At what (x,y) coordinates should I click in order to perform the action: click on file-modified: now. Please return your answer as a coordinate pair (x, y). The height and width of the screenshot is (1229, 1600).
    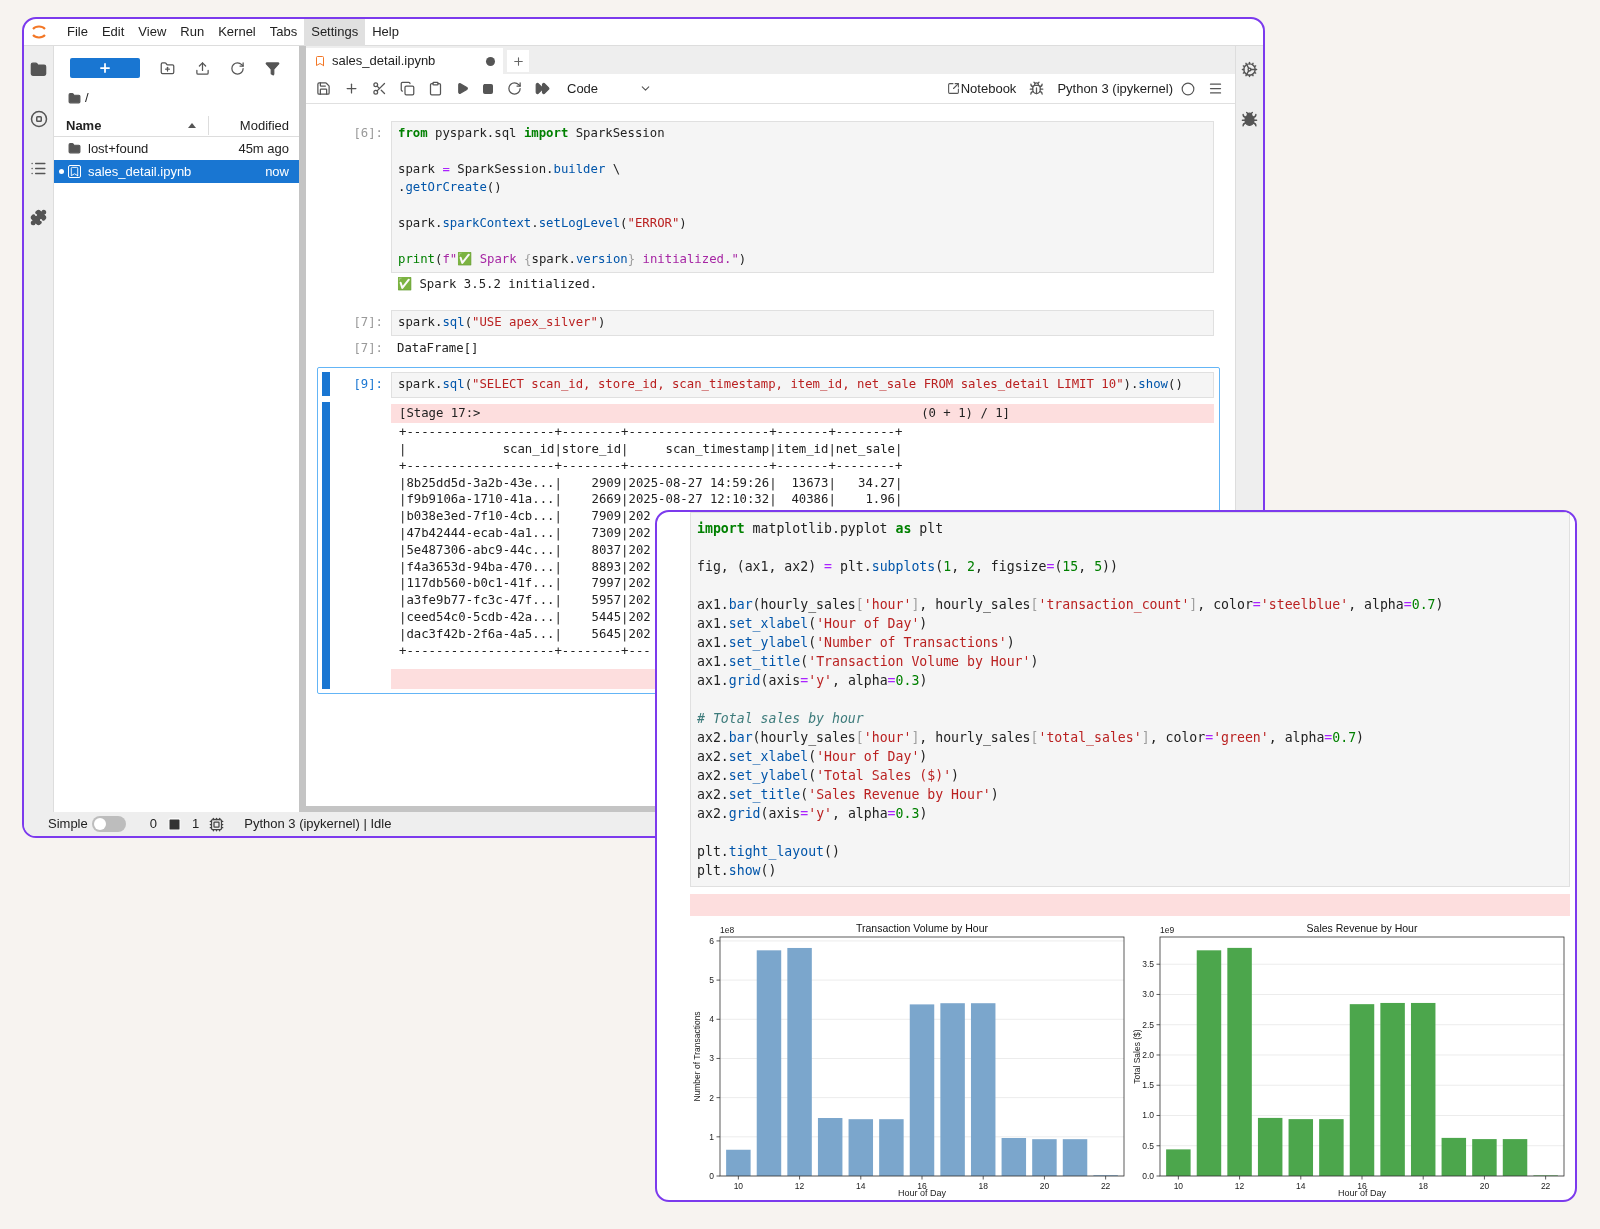
    Looking at the image, I should click on (277, 171).